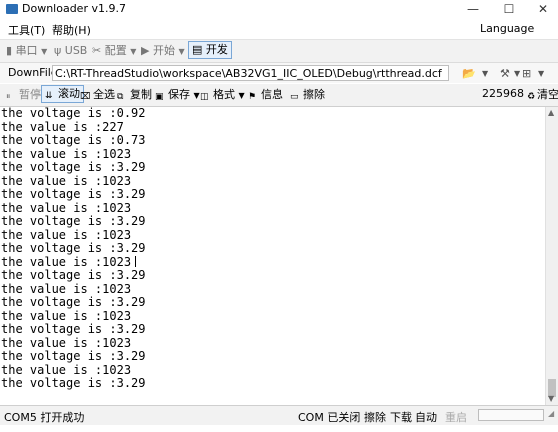  What do you see at coordinates (26, 30) in the screenshot?
I see `menu-tools: 工具(T)` at bounding box center [26, 30].